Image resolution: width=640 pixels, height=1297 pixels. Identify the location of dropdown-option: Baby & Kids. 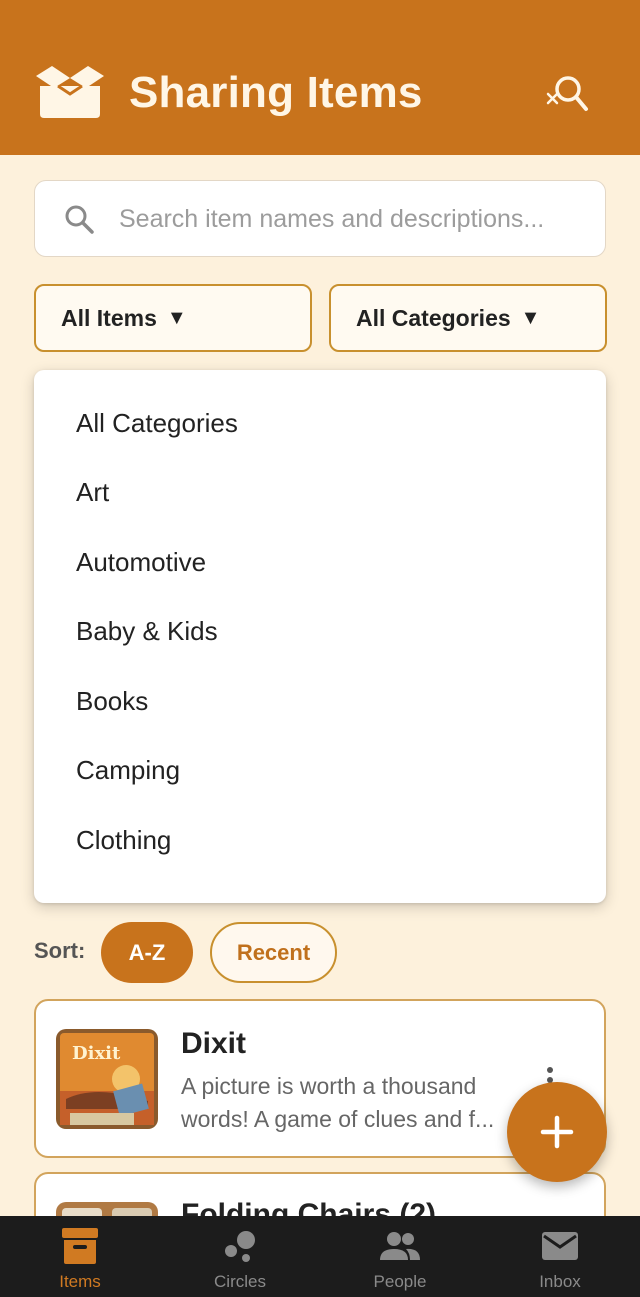
(147, 631).